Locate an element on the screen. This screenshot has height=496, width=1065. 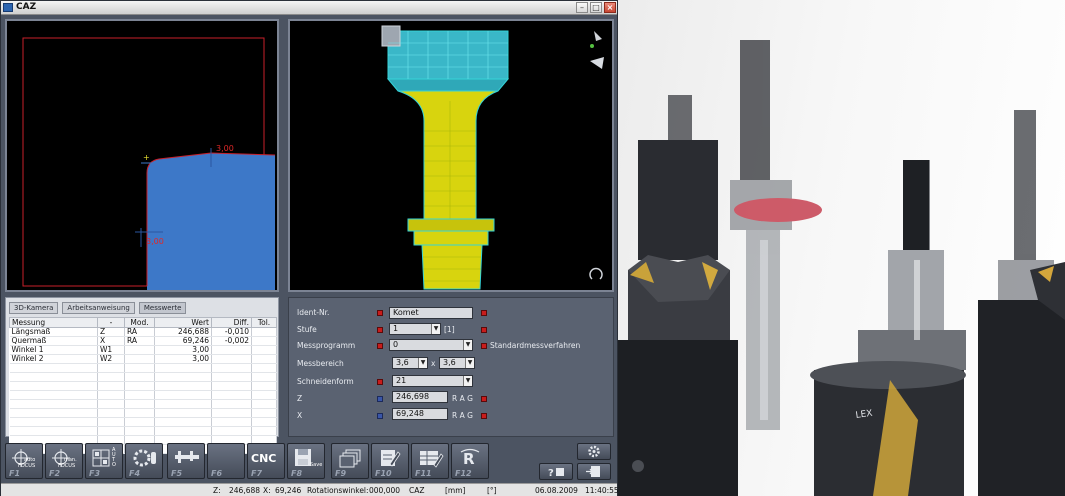
svg-text: R is located at coordinates (469, 459).